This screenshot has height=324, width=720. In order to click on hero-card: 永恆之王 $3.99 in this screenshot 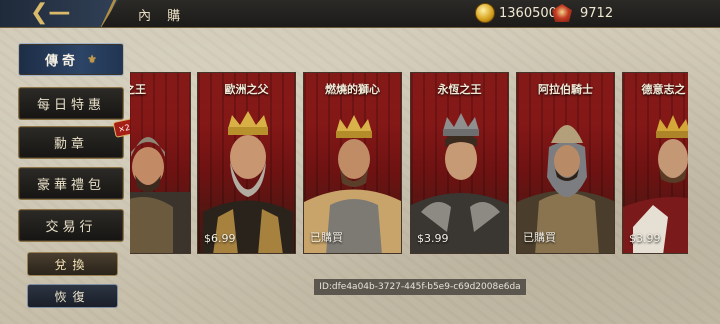, I will do `click(459, 163)`.